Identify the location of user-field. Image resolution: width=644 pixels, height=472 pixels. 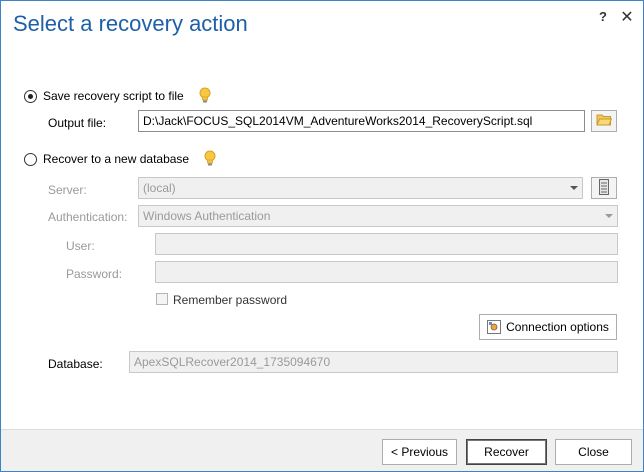
(386, 244).